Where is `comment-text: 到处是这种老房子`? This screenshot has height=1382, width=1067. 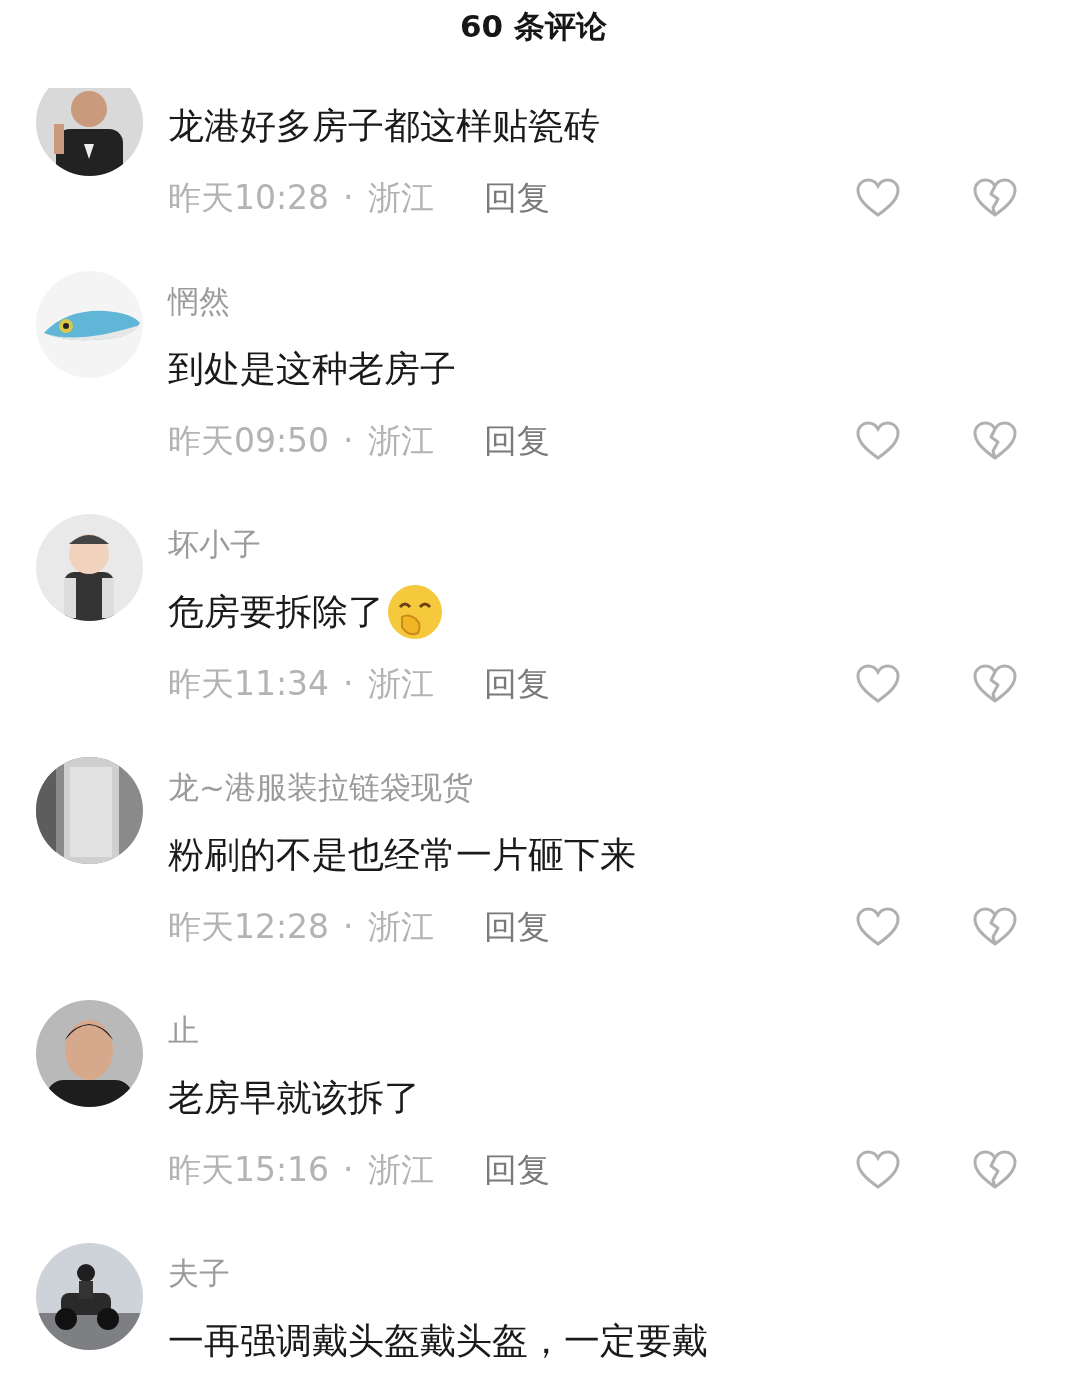
comment-text: 到处是这种老房子 is located at coordinates (312, 369).